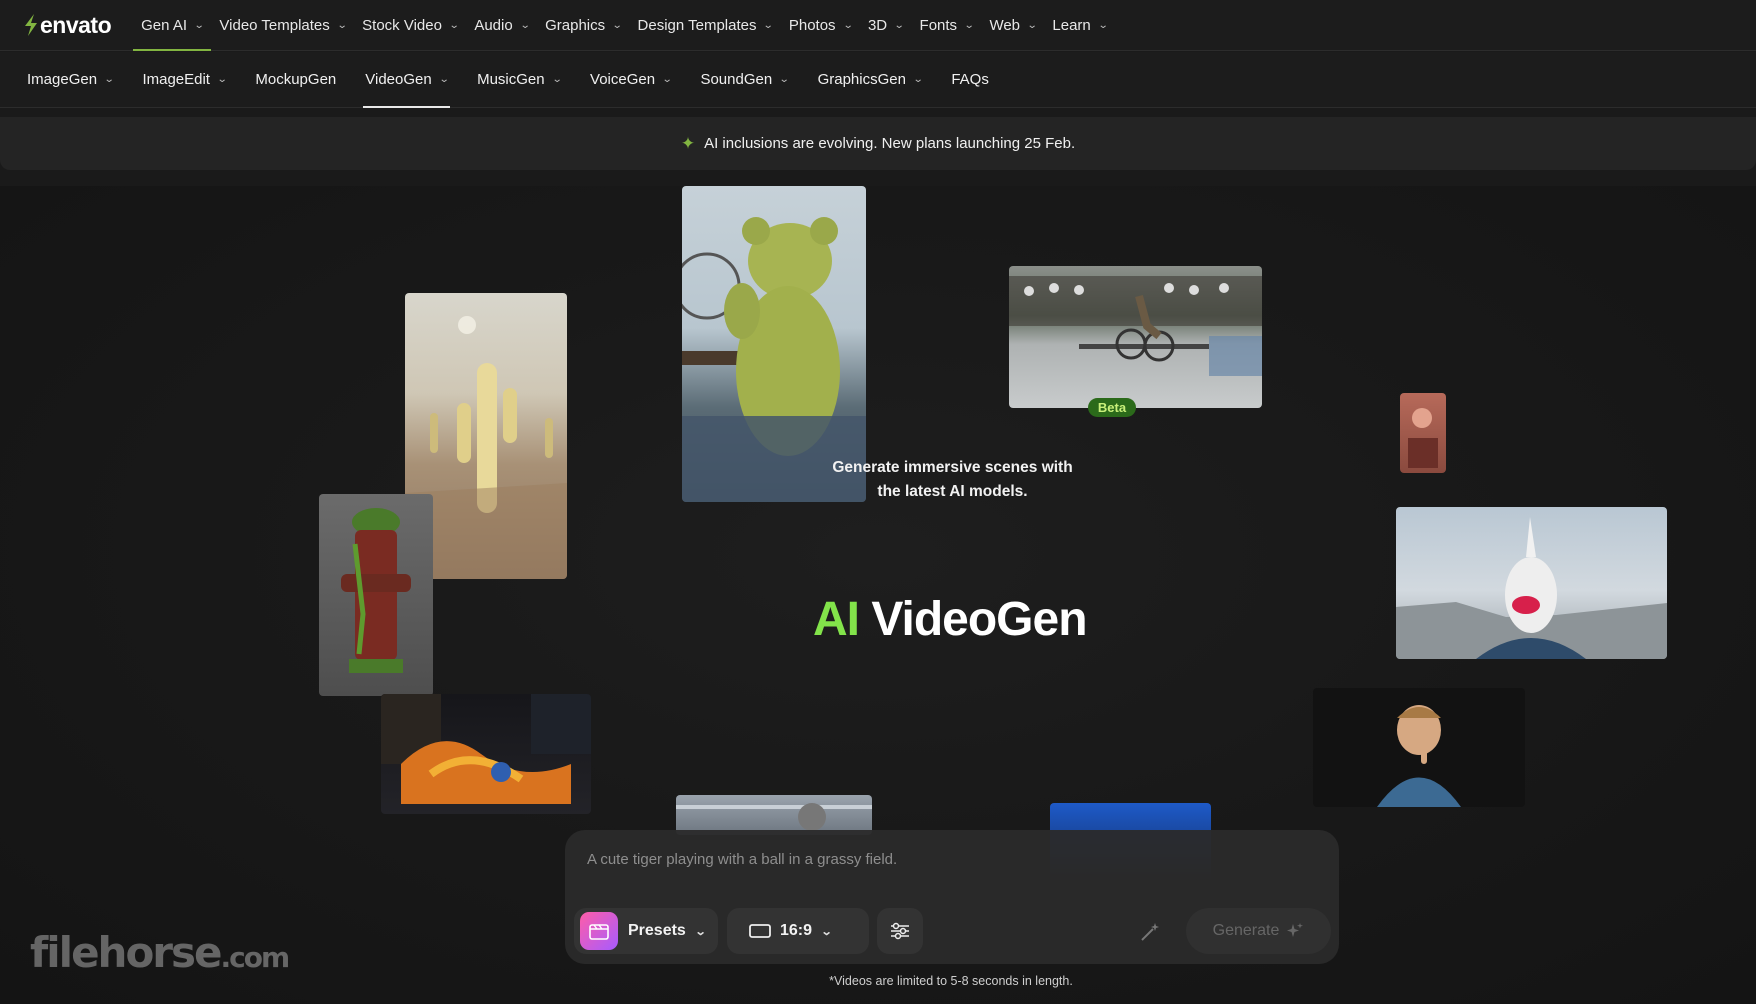  Describe the element at coordinates (1135, 337) in the screenshot. I see `bmx-video-thumbnail` at that location.